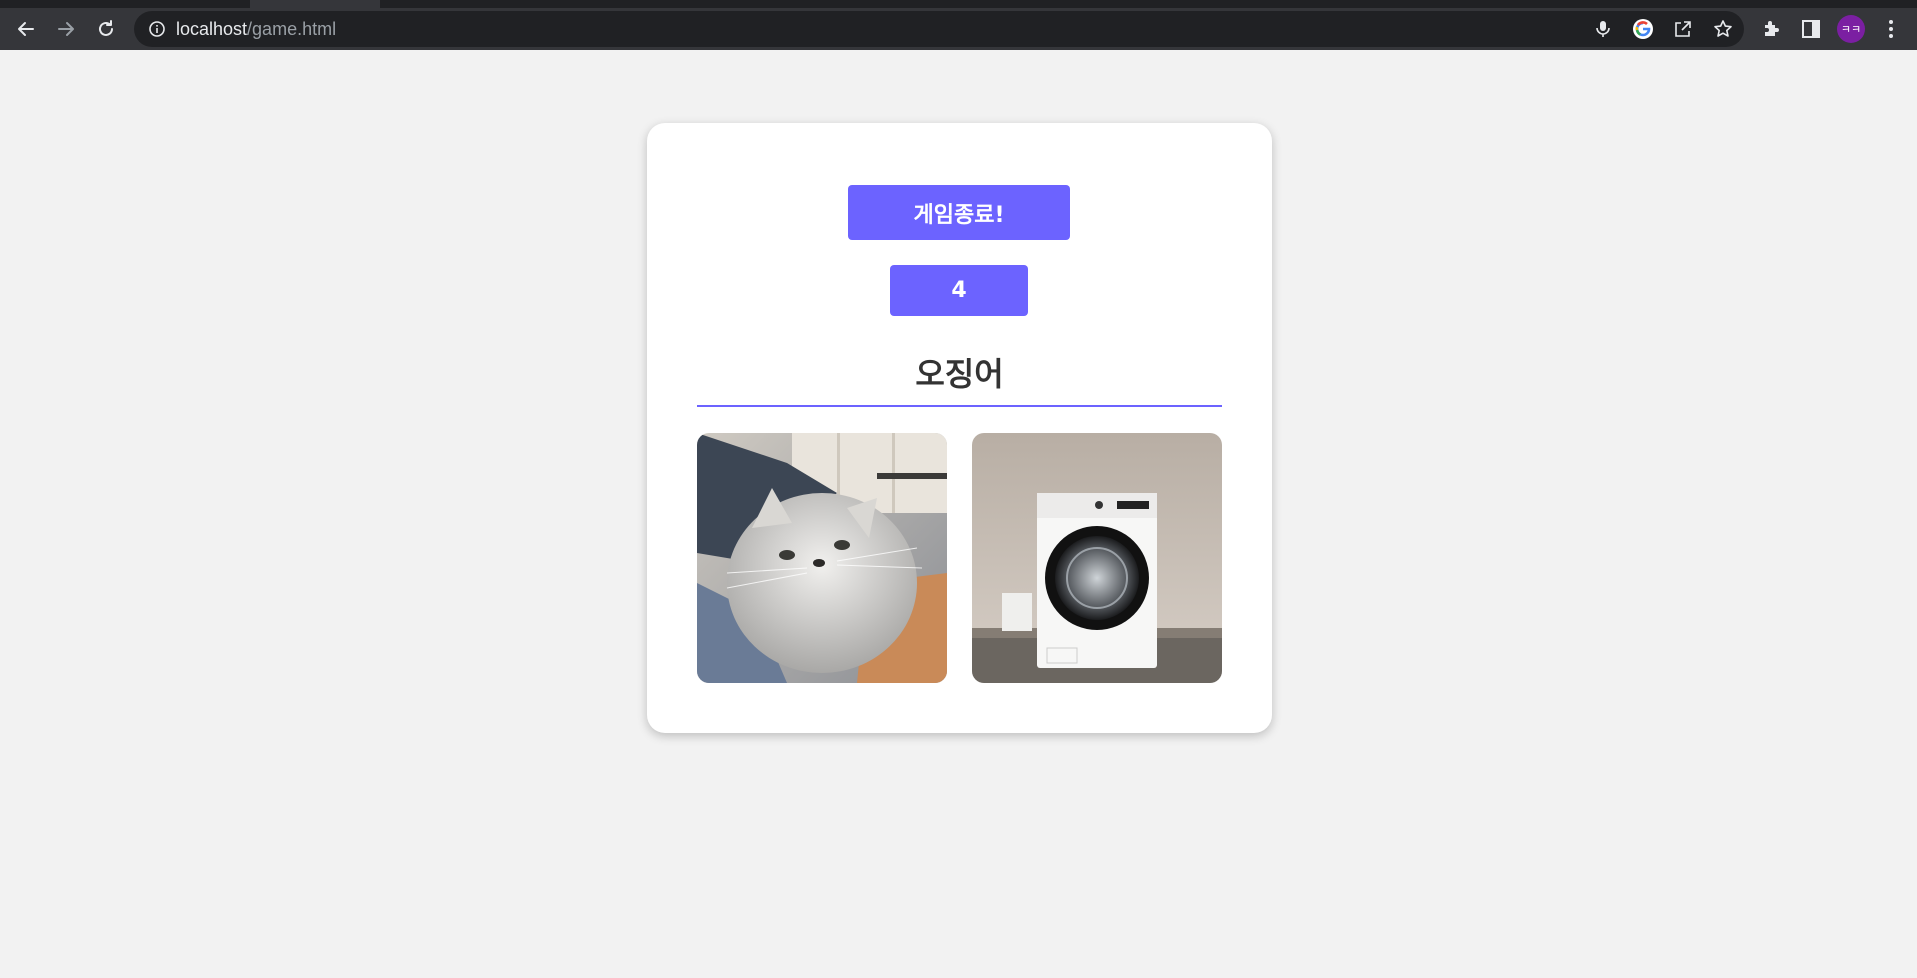 The image size is (1917, 978). I want to click on microphone-icon, so click(1603, 29).